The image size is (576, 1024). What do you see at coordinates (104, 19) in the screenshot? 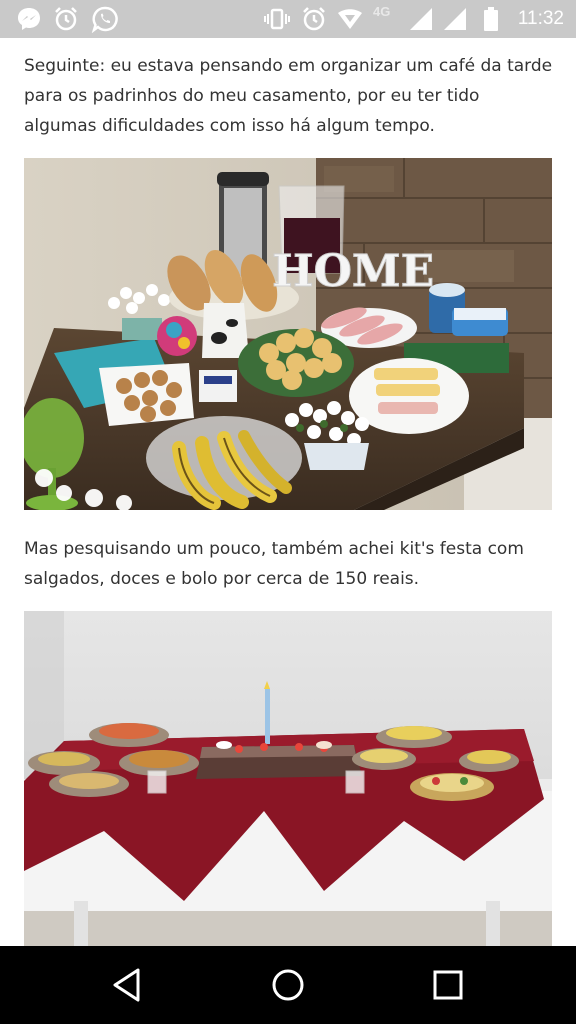
I see `whatsapp-icon` at bounding box center [104, 19].